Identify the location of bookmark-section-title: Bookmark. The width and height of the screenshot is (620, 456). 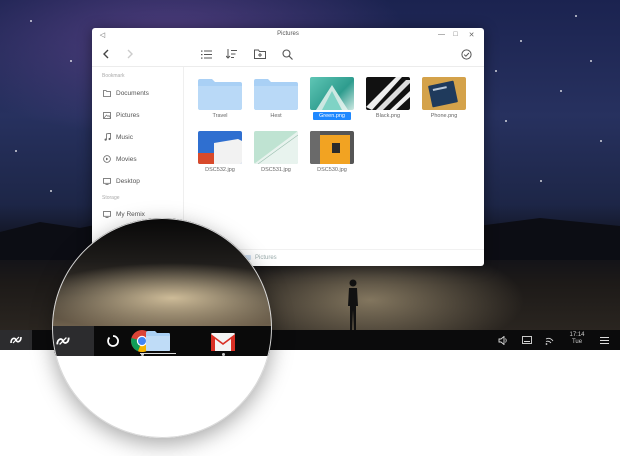
(113, 76).